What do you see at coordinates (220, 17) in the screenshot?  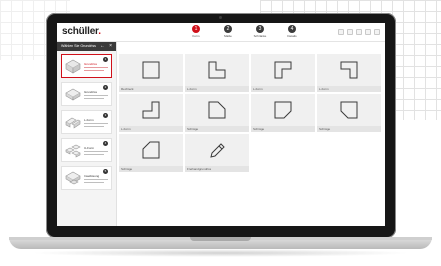 I see `camera-icon` at bounding box center [220, 17].